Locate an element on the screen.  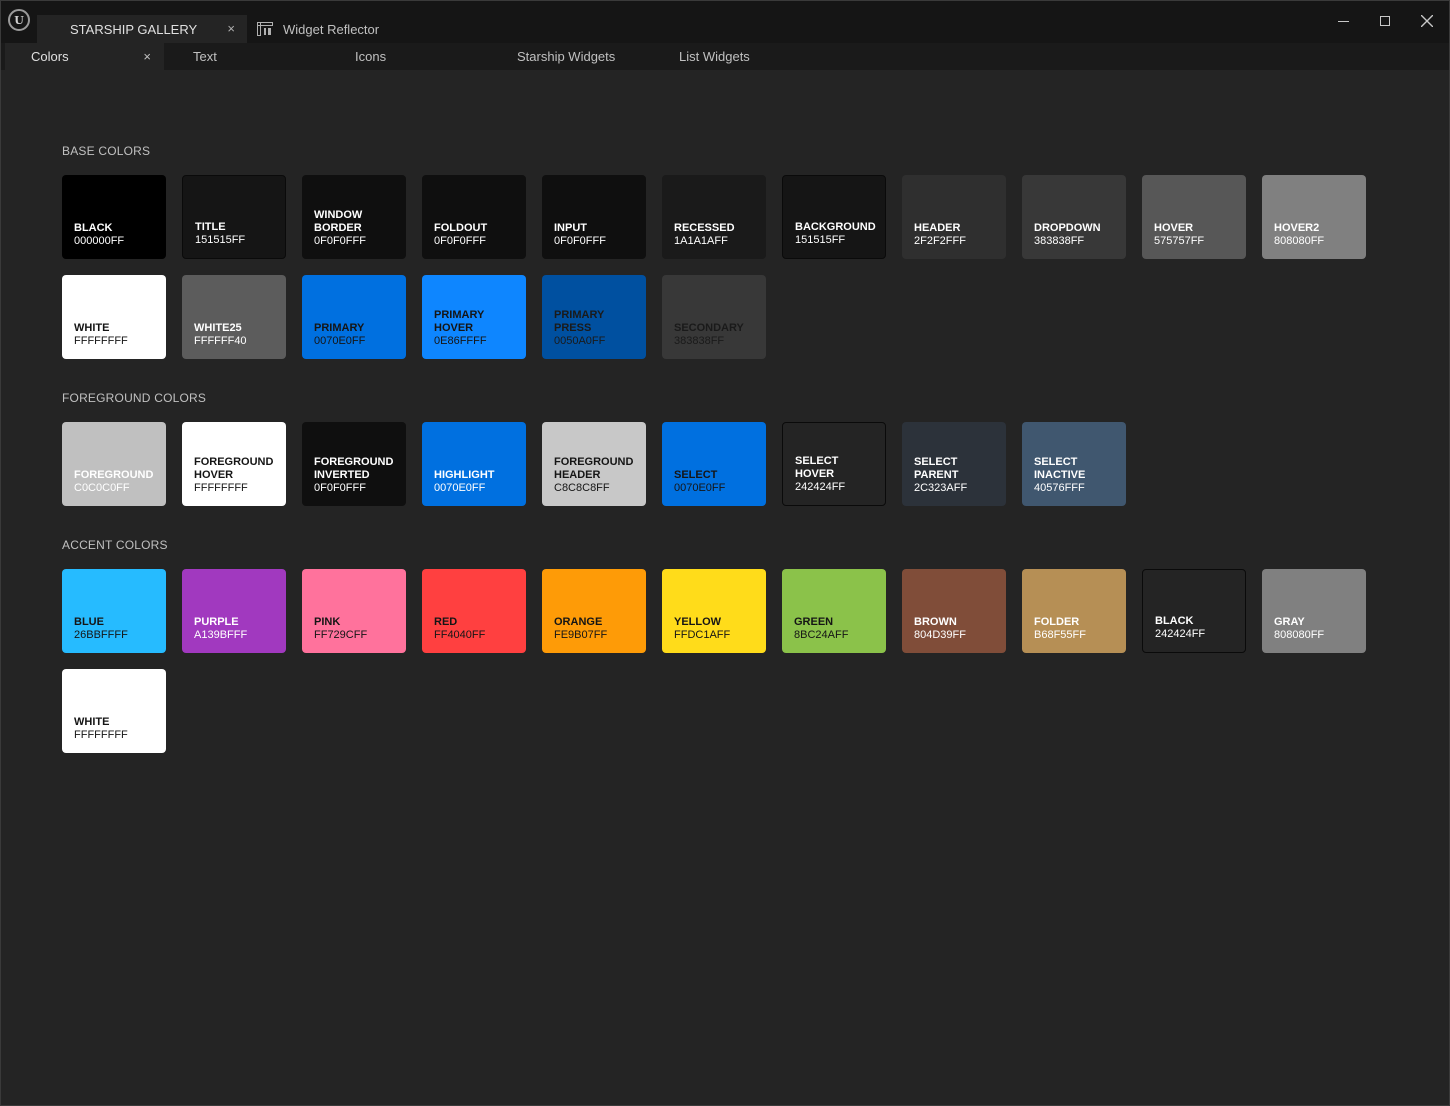
swatch-label: HEADER 2F2F2FFF is located at coordinates (940, 235).